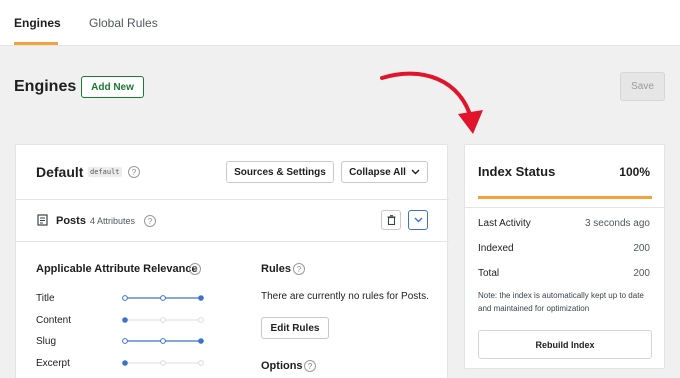 Image resolution: width=680 pixels, height=378 pixels. Describe the element at coordinates (517, 171) in the screenshot. I see `index-status-title: Index Status` at that location.